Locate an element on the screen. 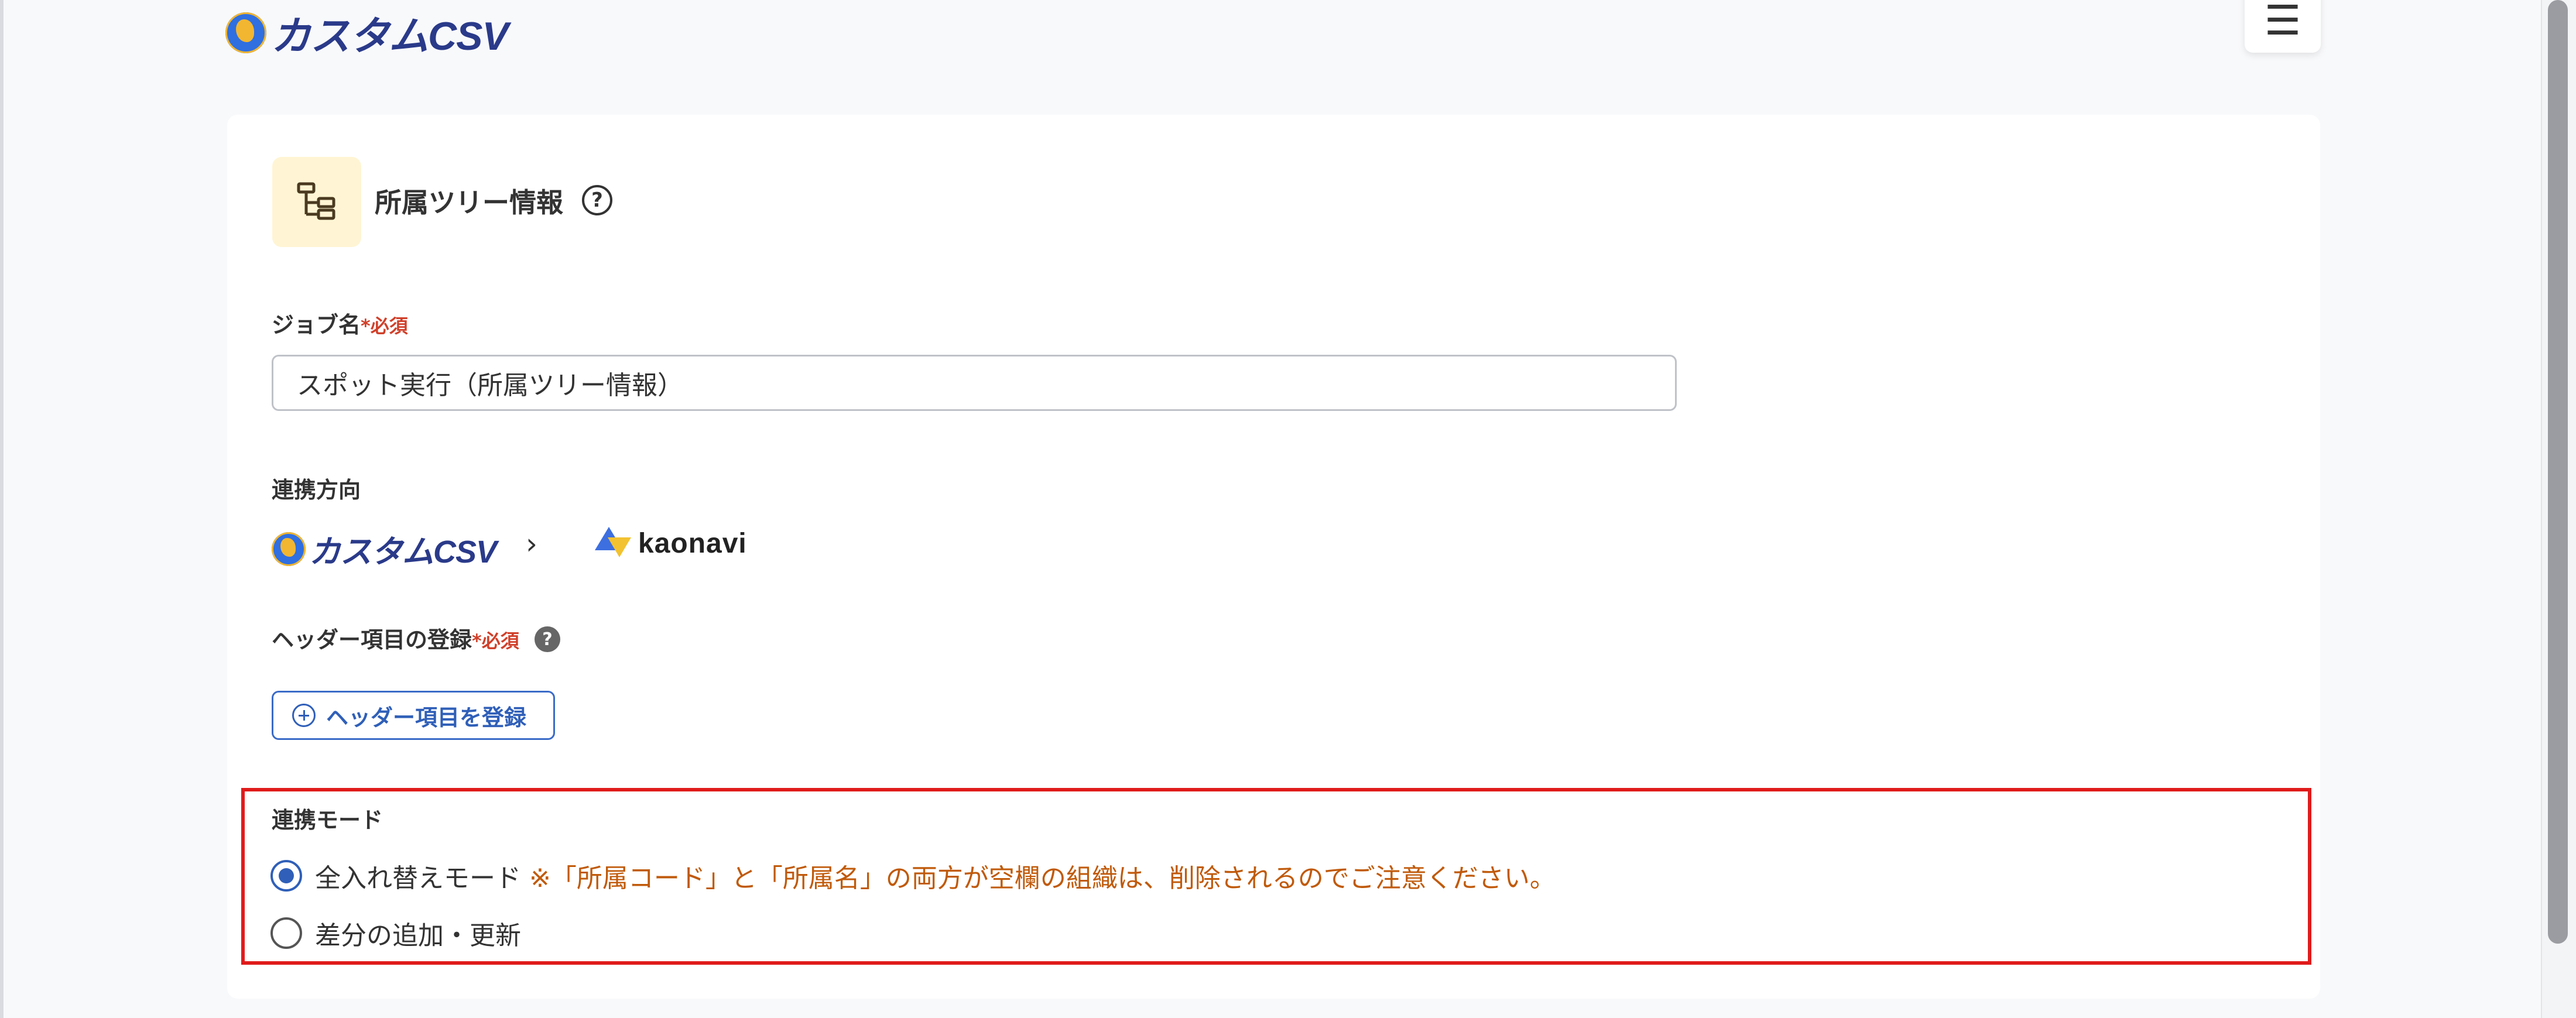  job-name-input is located at coordinates (974, 383).